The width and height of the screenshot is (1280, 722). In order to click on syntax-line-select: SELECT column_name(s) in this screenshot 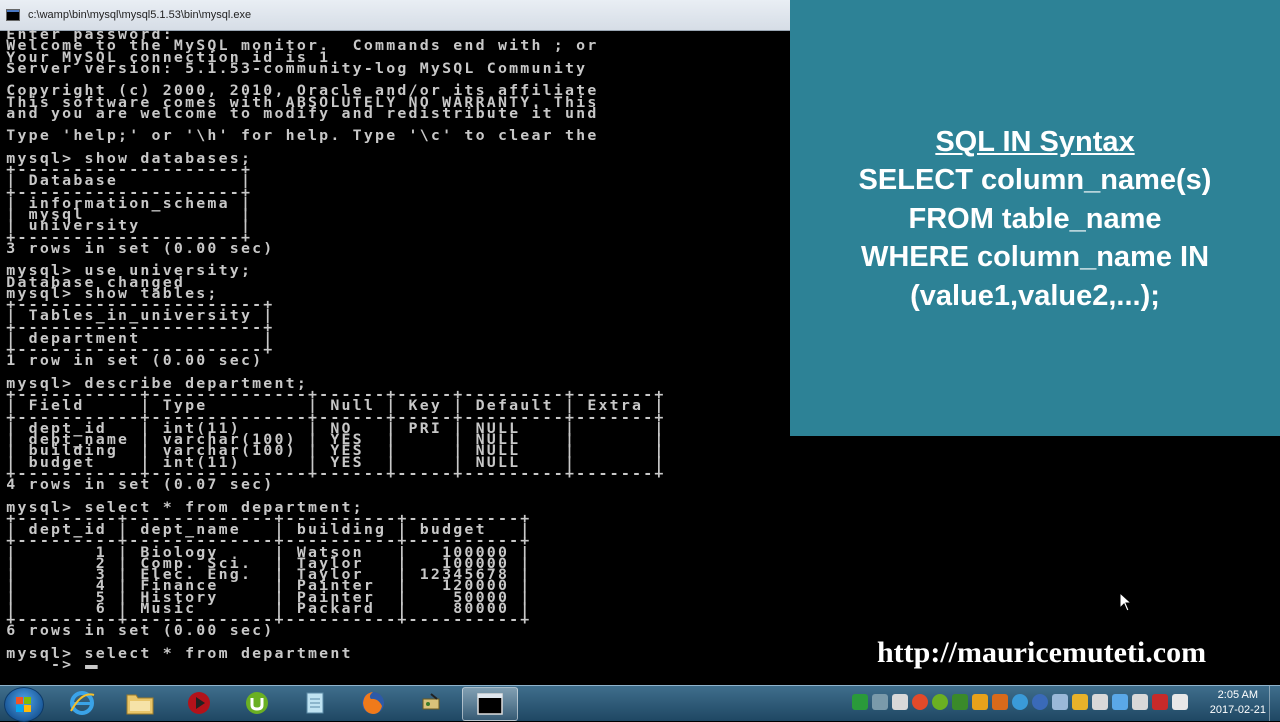, I will do `click(1035, 180)`.